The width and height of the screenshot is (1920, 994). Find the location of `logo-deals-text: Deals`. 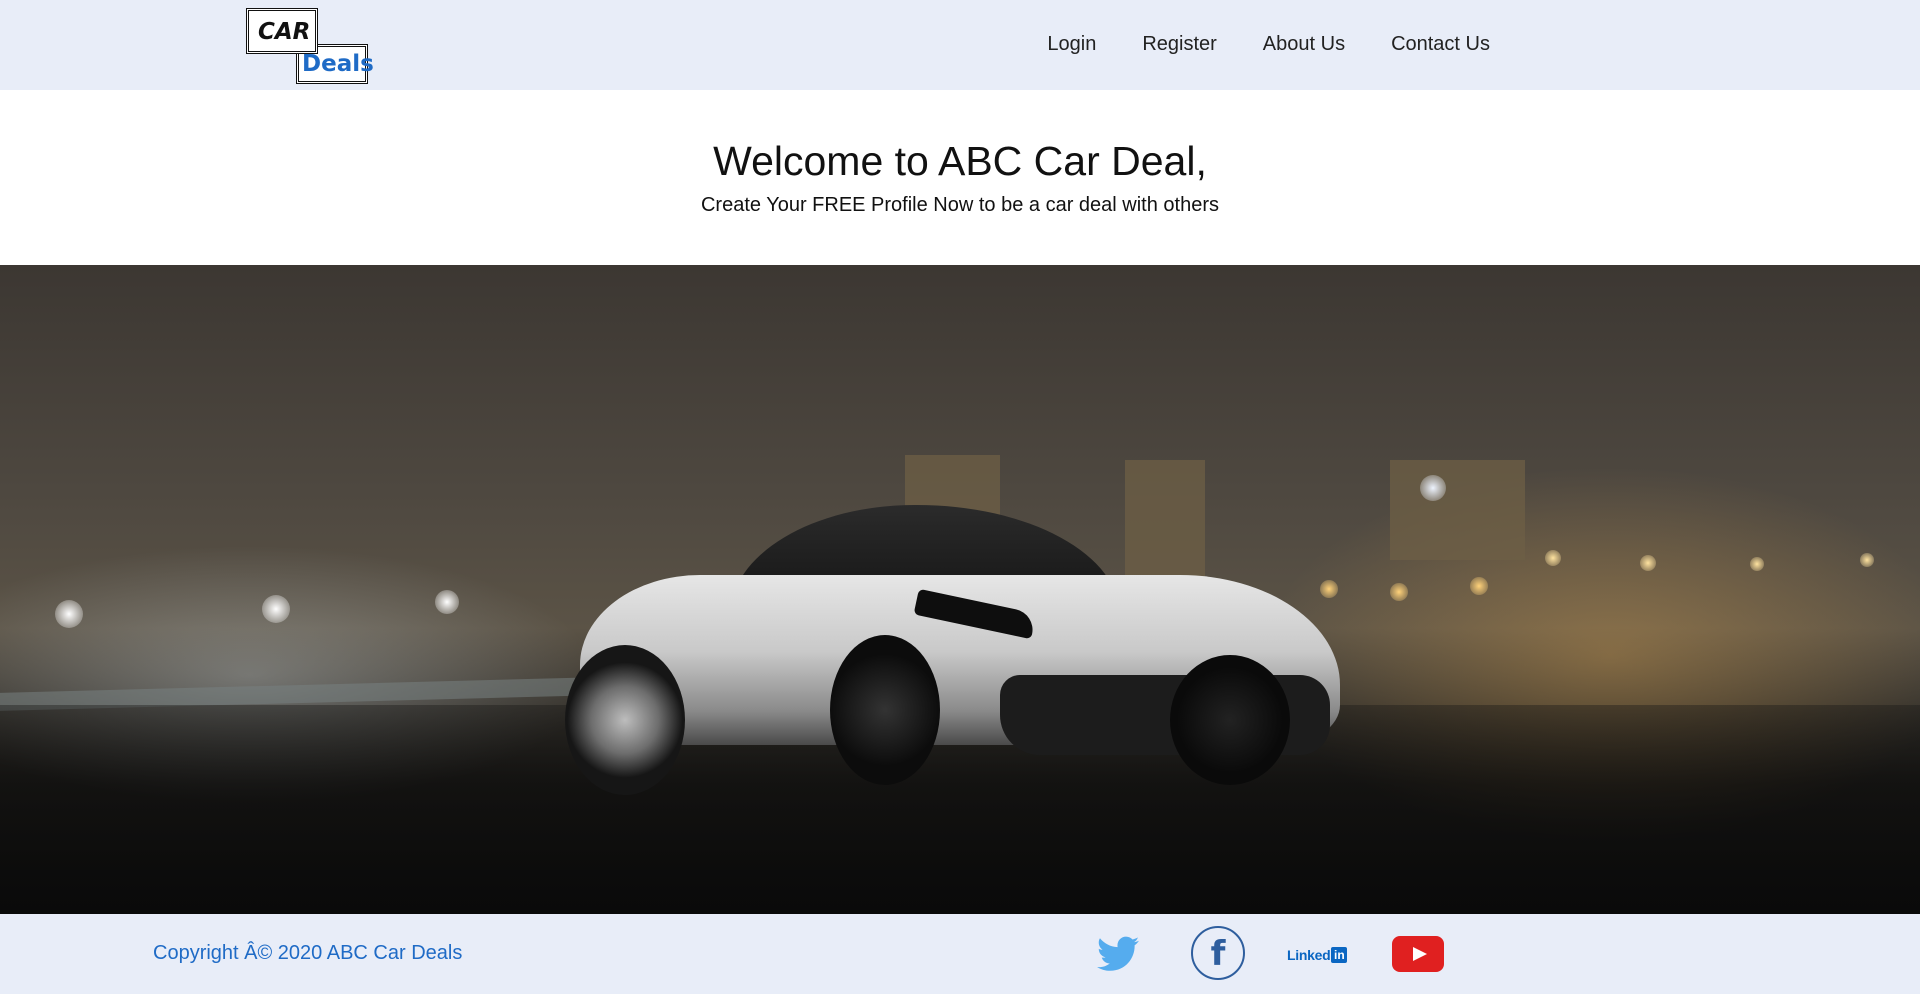

logo-deals-text: Deals is located at coordinates (338, 64).